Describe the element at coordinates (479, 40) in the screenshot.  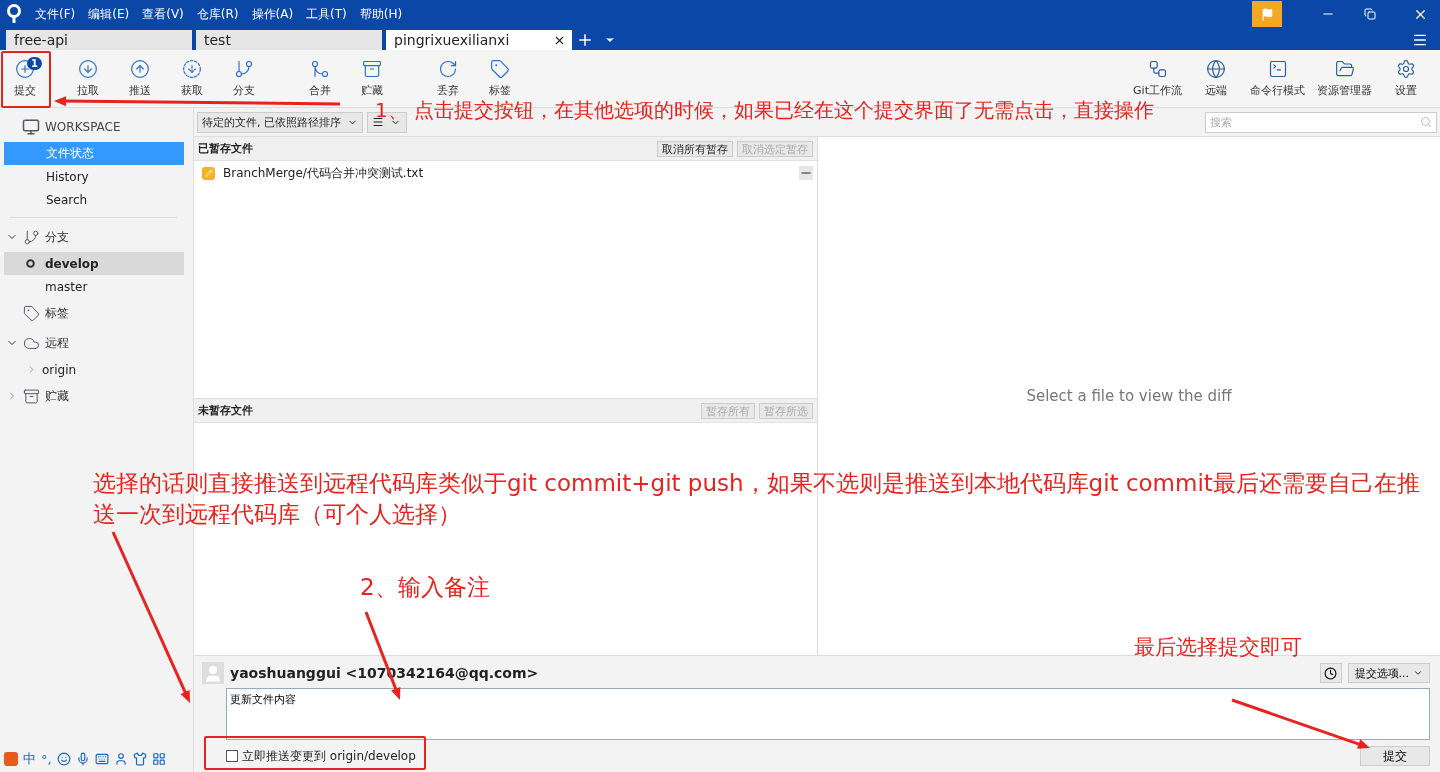
I see `repo-tab: pingrixuexilianxi` at that location.